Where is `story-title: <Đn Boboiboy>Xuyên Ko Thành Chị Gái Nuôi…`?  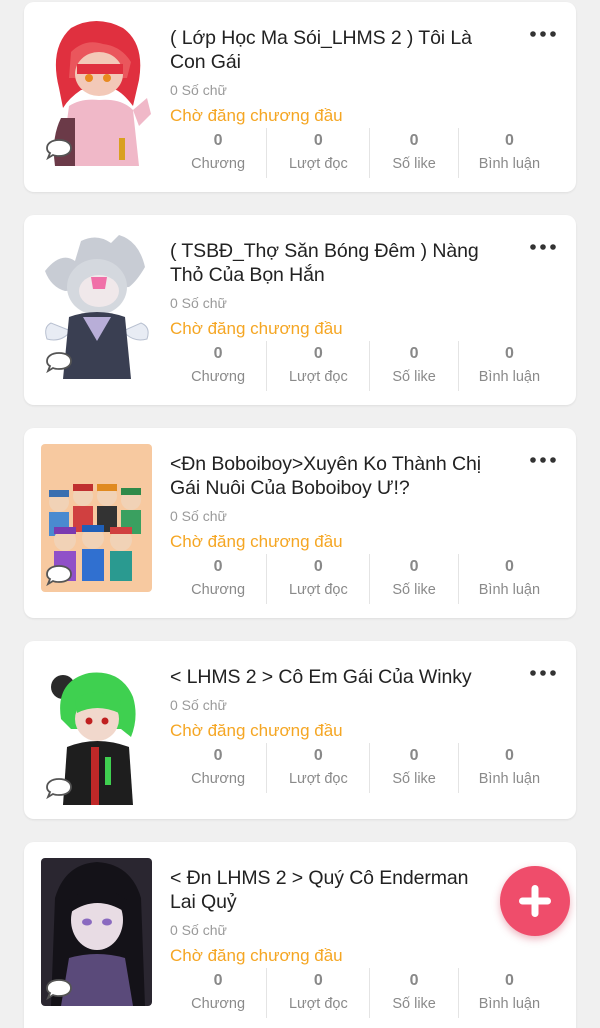 story-title: <Đn Boboiboy>Xuyên Ko Thành Chị Gái Nuôi… is located at coordinates (340, 476).